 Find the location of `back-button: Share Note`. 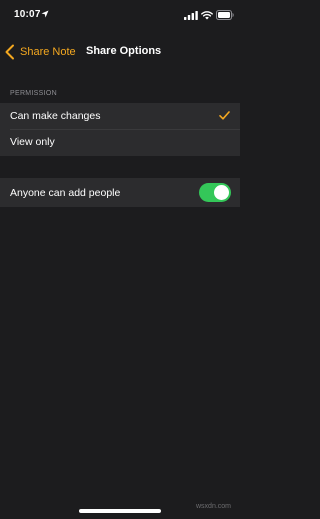

back-button: Share Note is located at coordinates (40, 52).